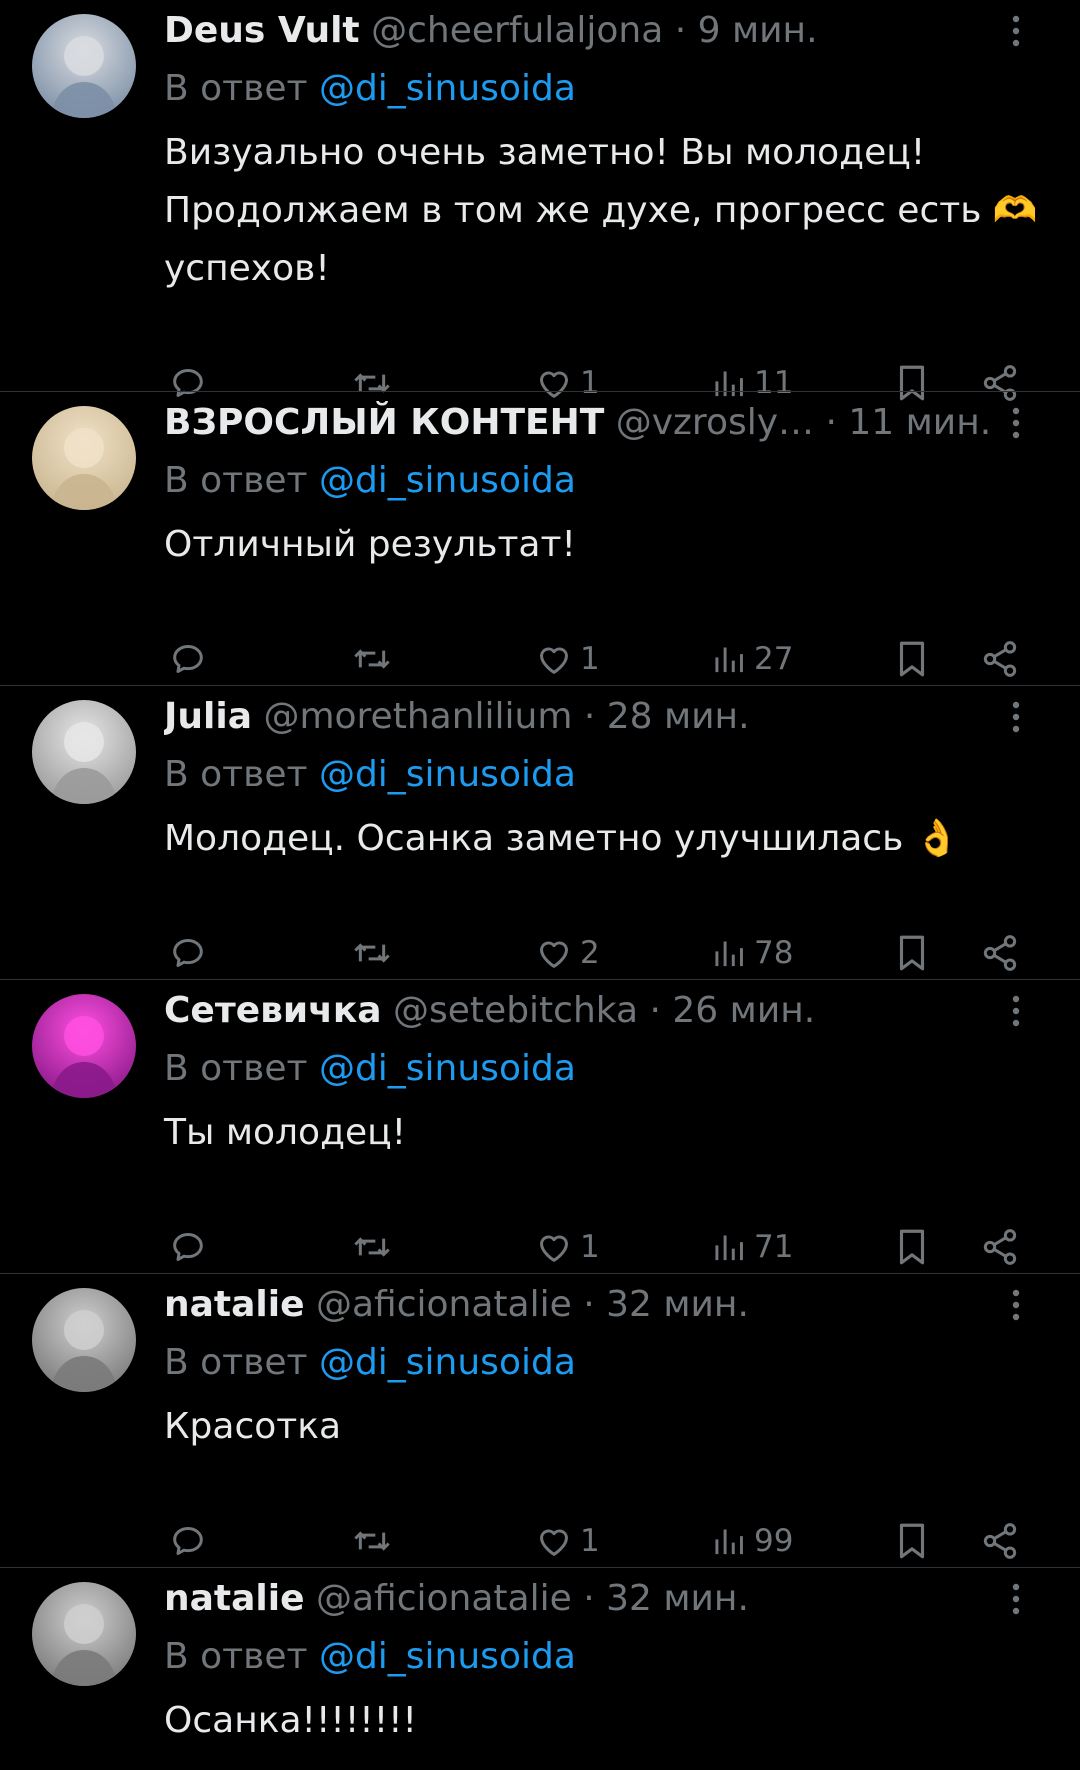 This screenshot has height=1770, width=1080. I want to click on view-count: 71, so click(774, 1247).